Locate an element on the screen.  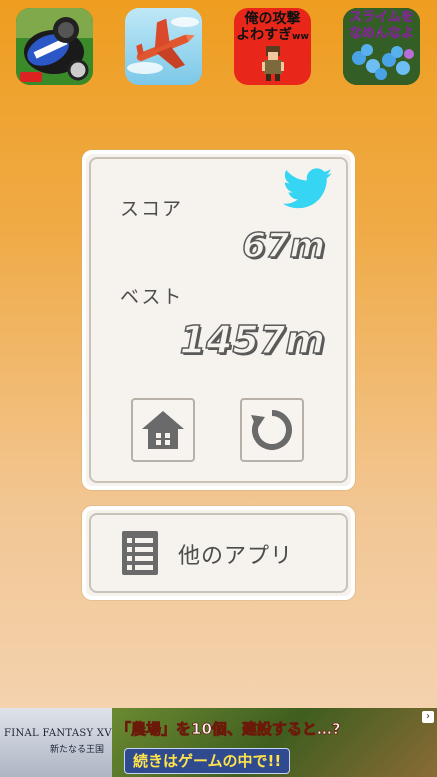
app-icon-slime: スライムを なめんなよ is located at coordinates (381, 46).